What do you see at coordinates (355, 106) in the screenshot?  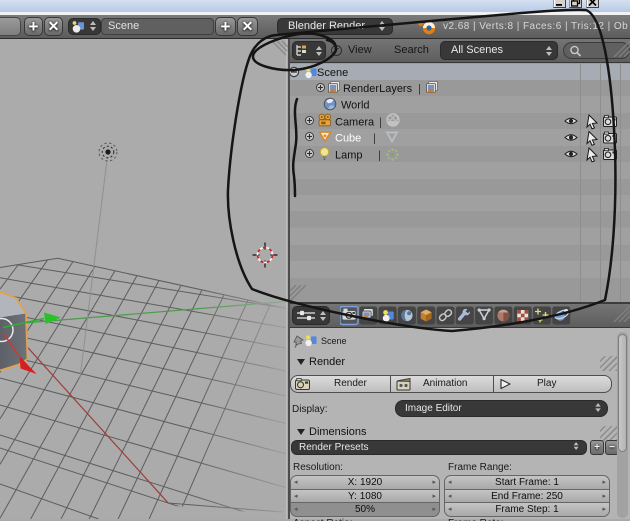 I see `svg-text: World` at bounding box center [355, 106].